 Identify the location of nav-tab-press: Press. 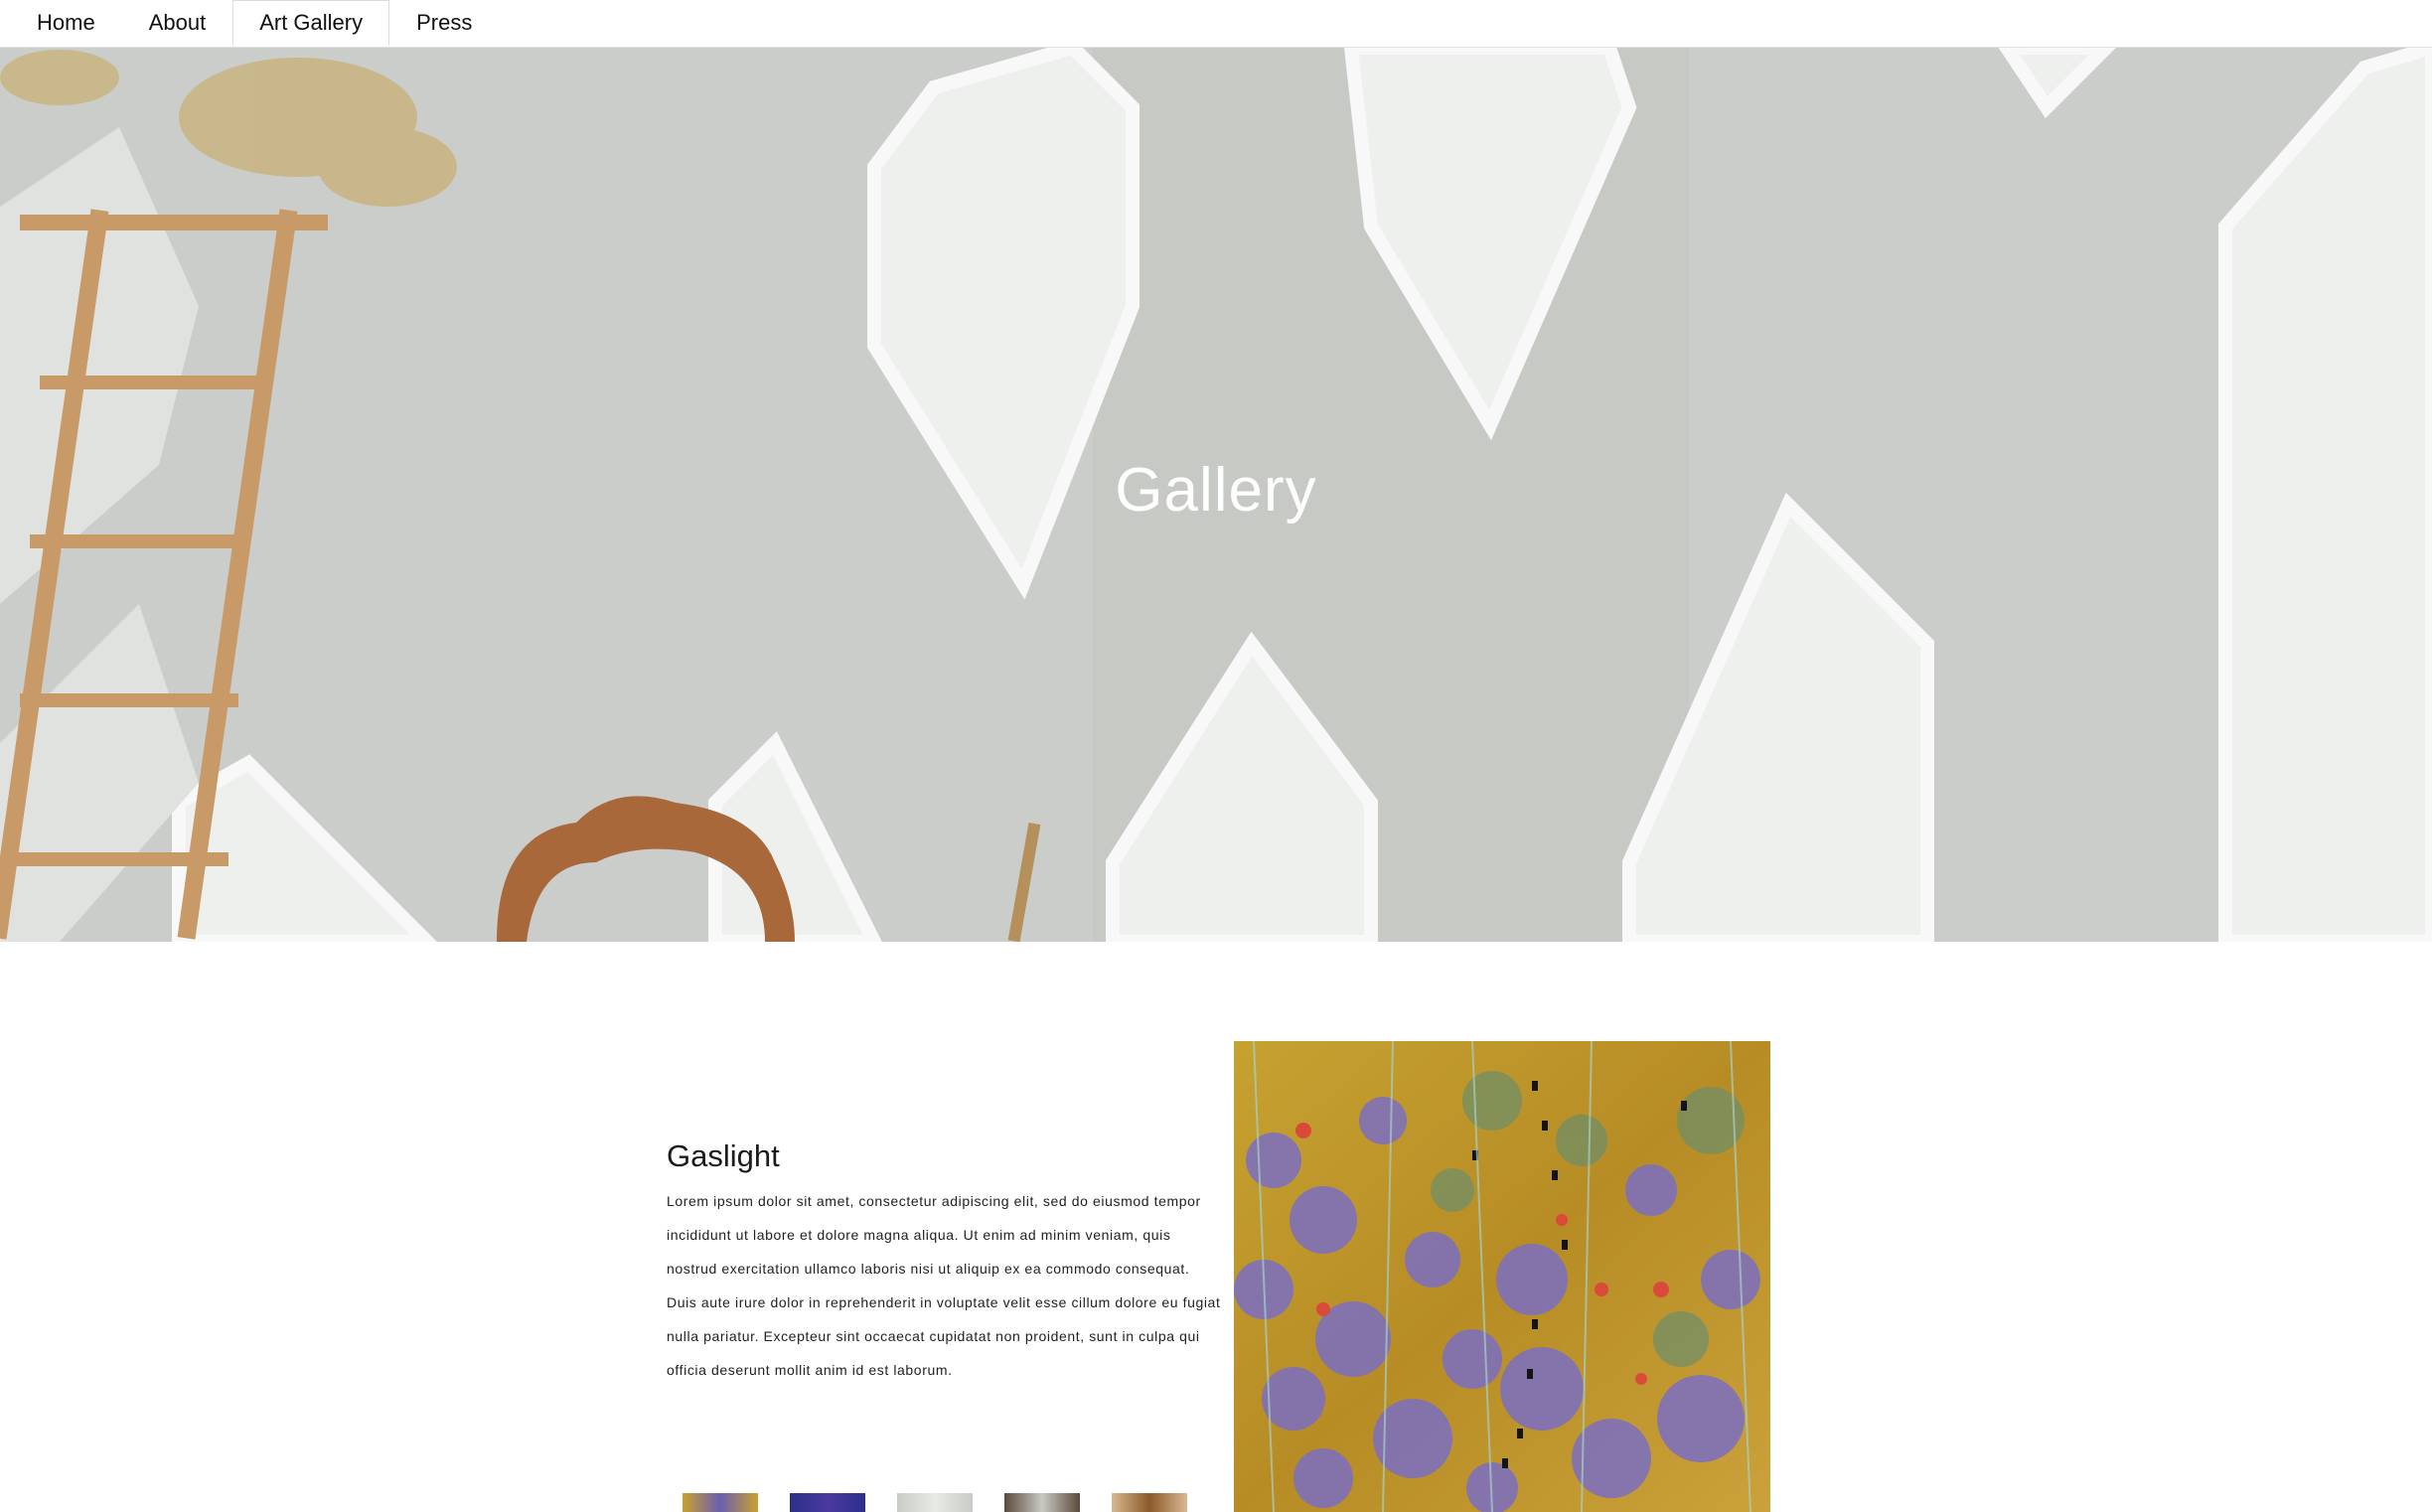
(444, 23).